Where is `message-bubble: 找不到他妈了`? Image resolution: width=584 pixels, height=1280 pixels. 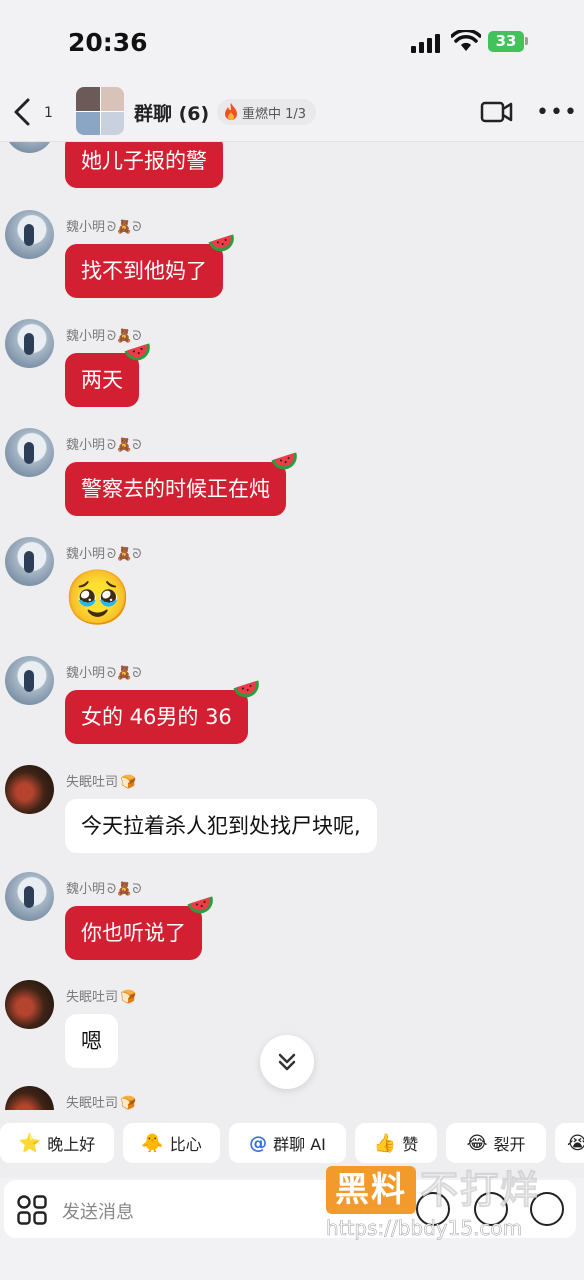
message-bubble: 找不到他妈了 is located at coordinates (149, 266).